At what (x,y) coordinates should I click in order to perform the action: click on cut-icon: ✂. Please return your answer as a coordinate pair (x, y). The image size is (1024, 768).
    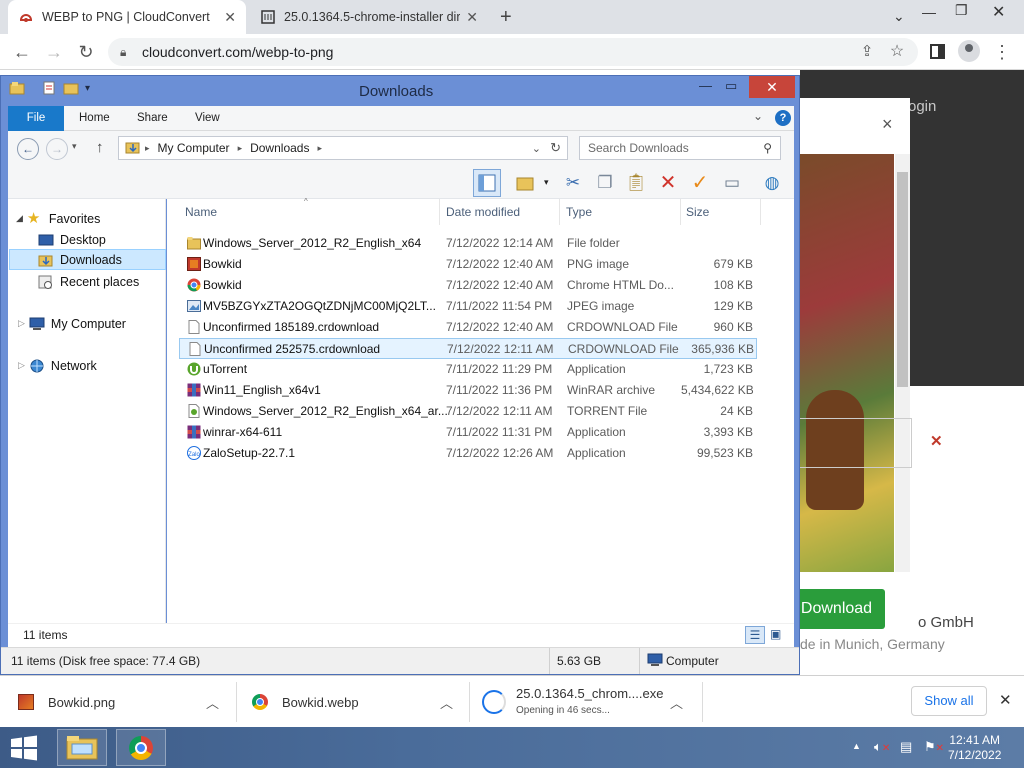
    Looking at the image, I should click on (573, 183).